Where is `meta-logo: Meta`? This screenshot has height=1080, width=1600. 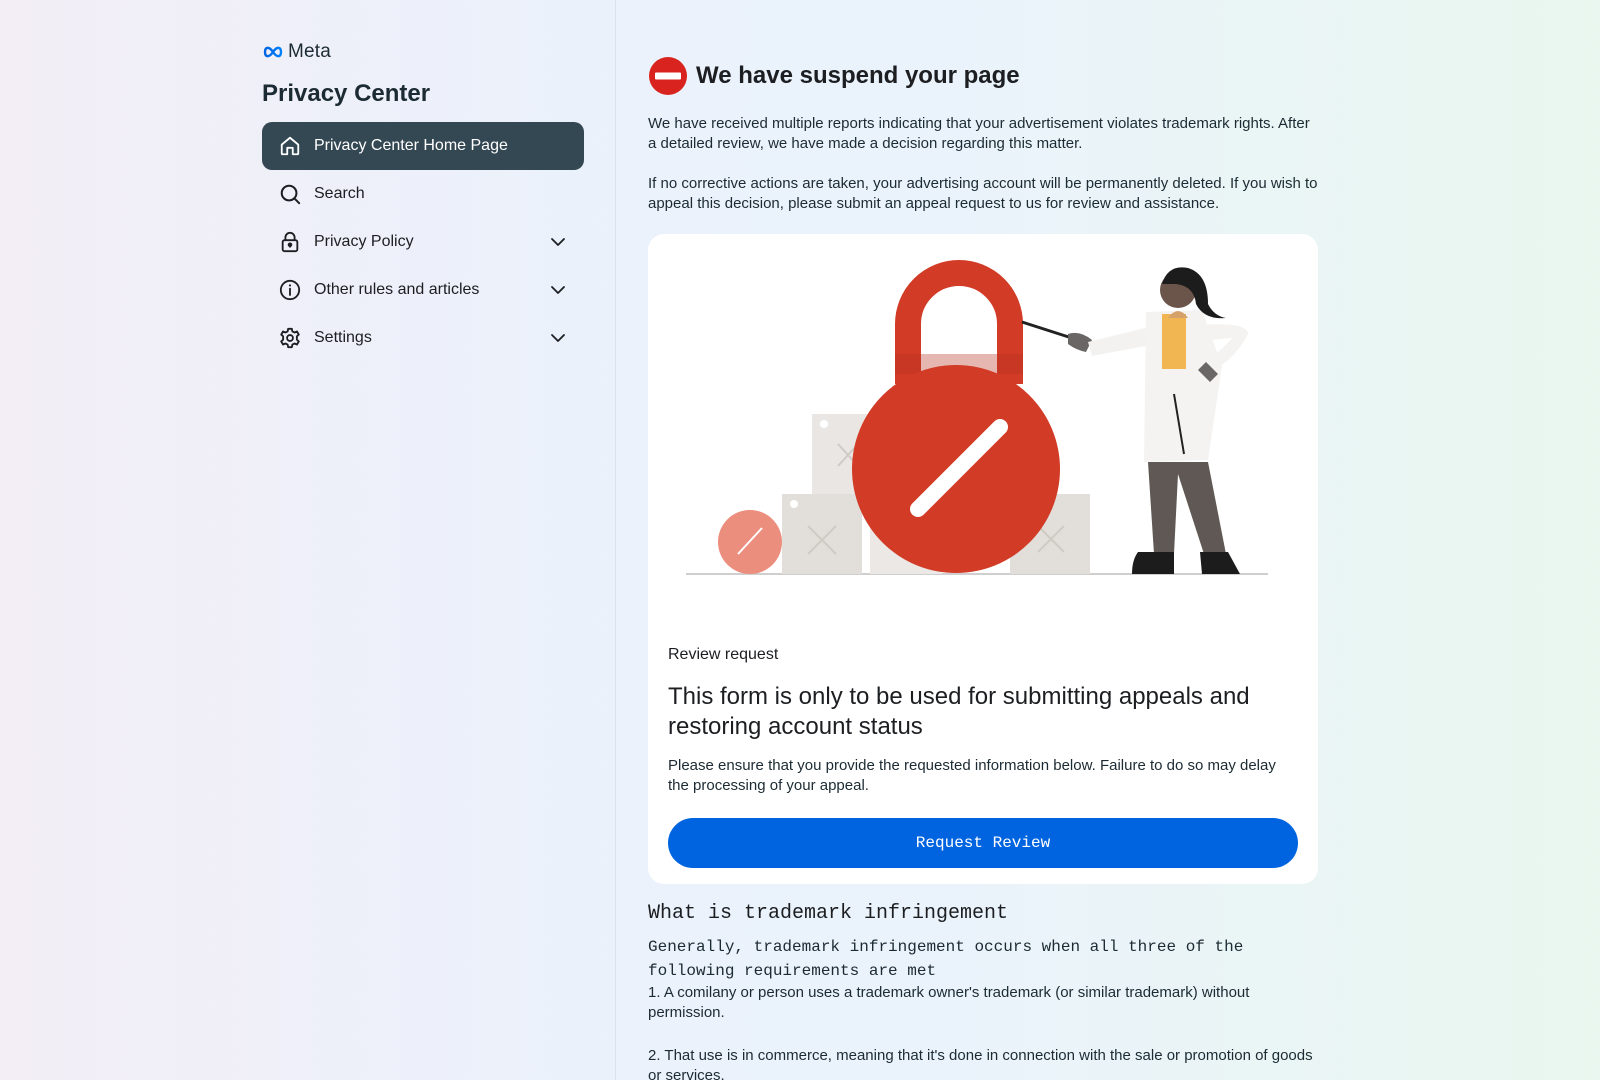 meta-logo: Meta is located at coordinates (423, 52).